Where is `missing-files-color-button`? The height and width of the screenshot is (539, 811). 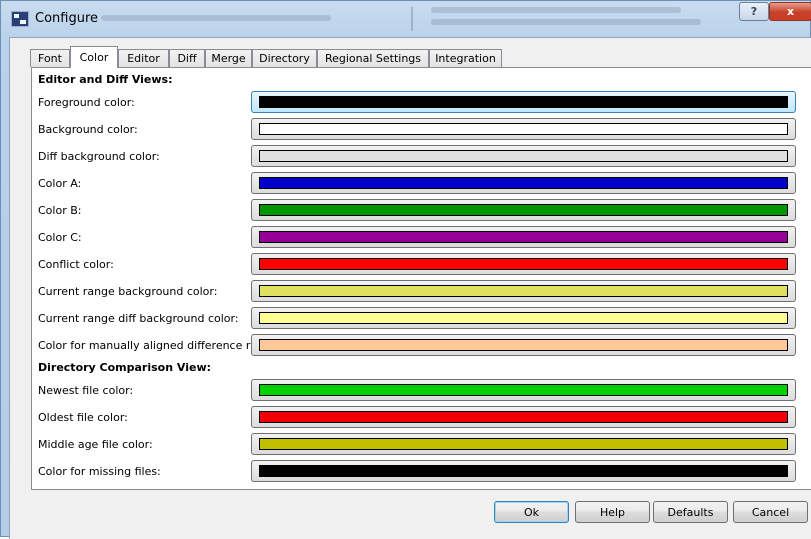
missing-files-color-button is located at coordinates (523, 471).